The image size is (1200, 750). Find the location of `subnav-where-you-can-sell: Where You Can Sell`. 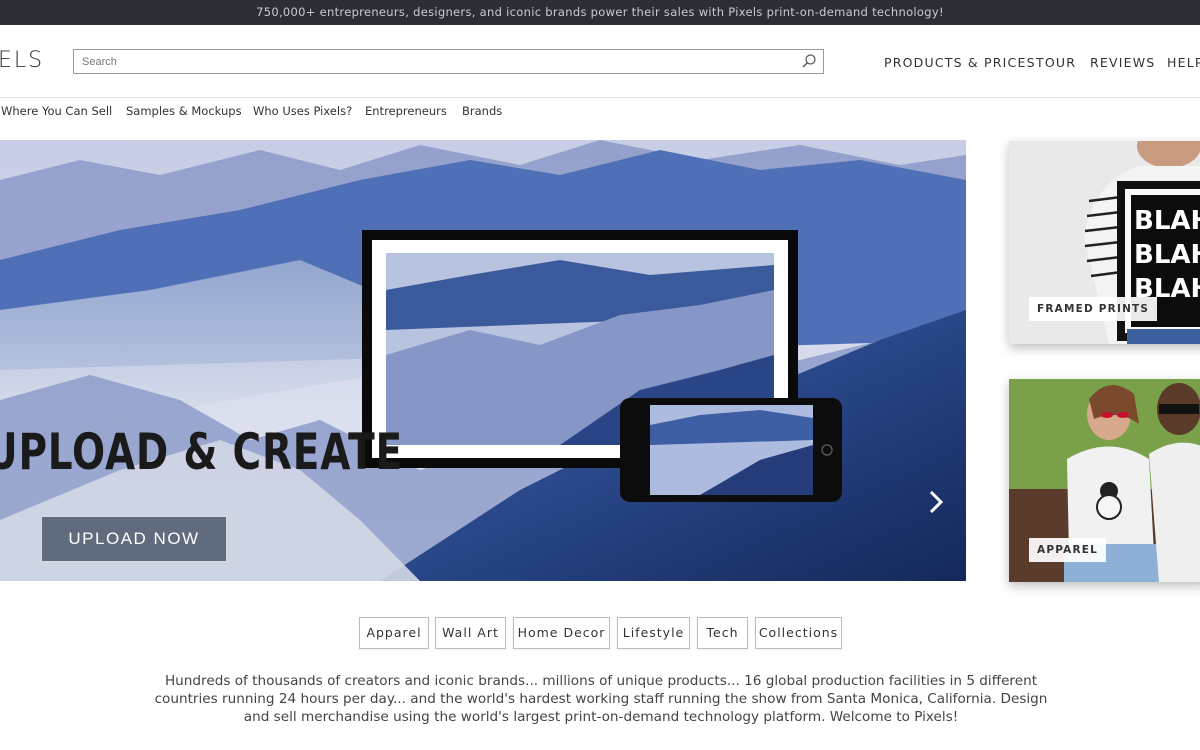

subnav-where-you-can-sell: Where You Can Sell is located at coordinates (56, 111).